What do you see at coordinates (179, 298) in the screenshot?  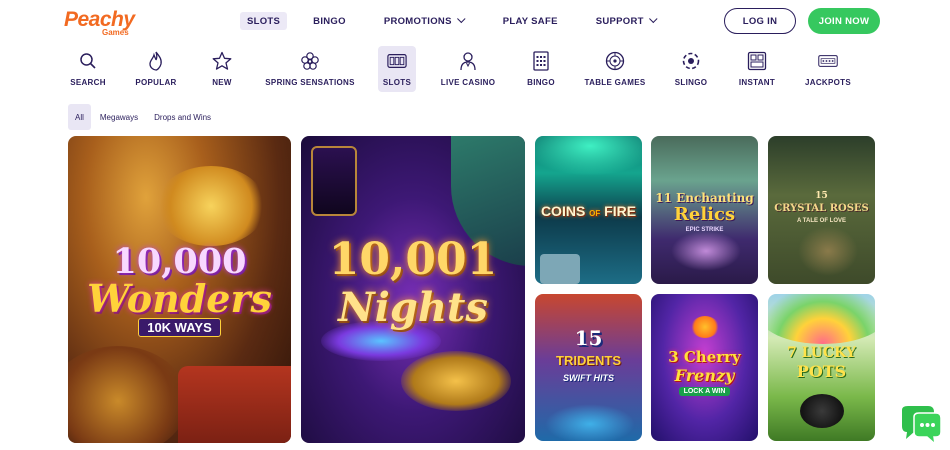 I see `game-title-name: Wonders` at bounding box center [179, 298].